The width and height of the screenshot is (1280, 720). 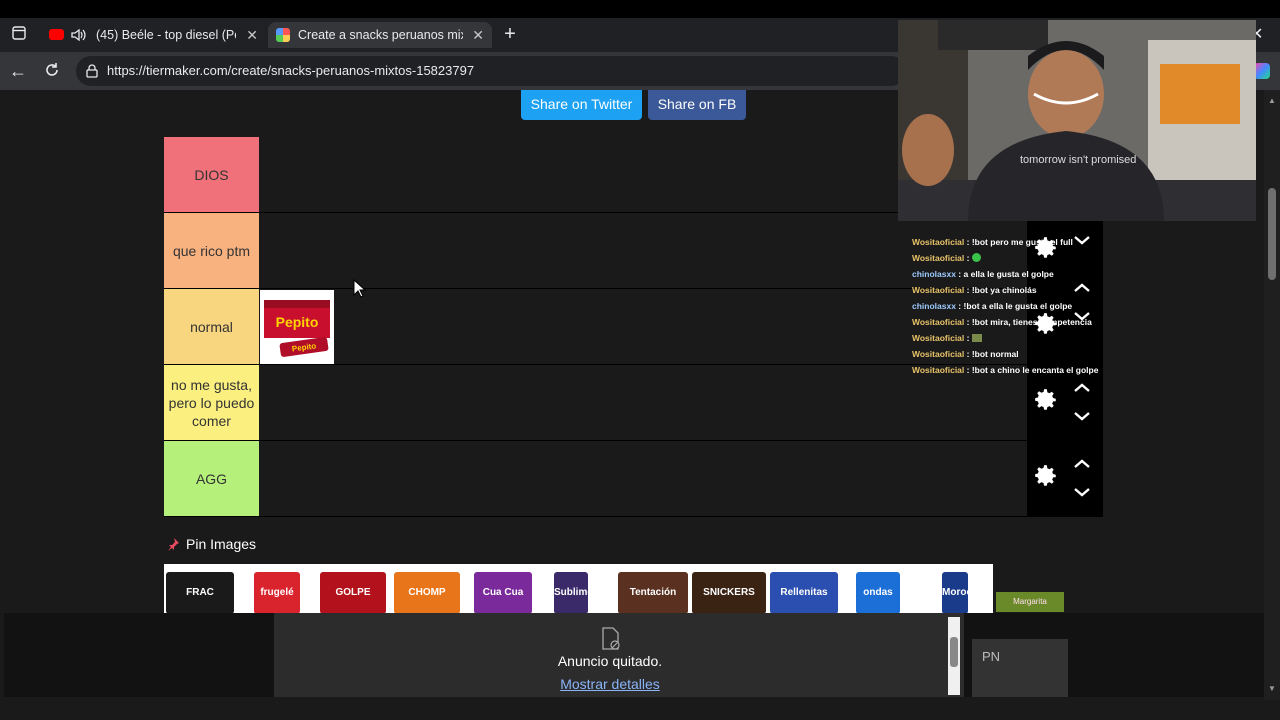 What do you see at coordinates (283, 35) in the screenshot?
I see `tiermaker-icon` at bounding box center [283, 35].